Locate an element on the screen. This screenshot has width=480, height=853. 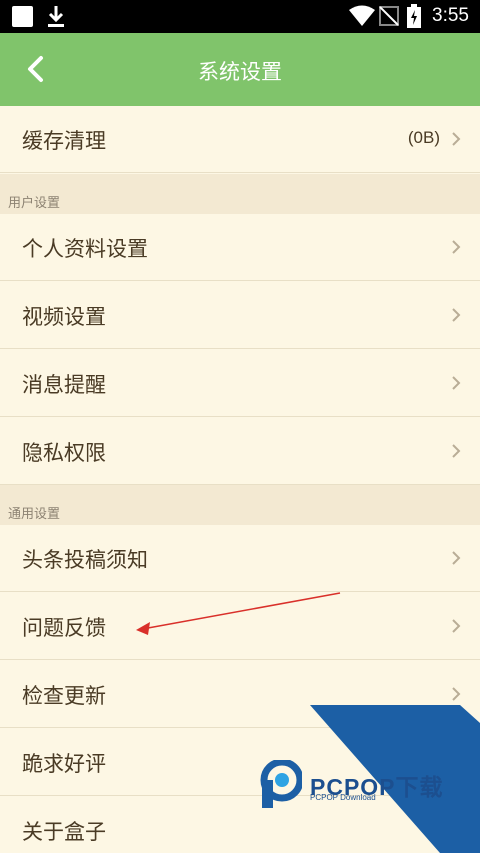
section-title: 通用设置 is located at coordinates (34, 514).